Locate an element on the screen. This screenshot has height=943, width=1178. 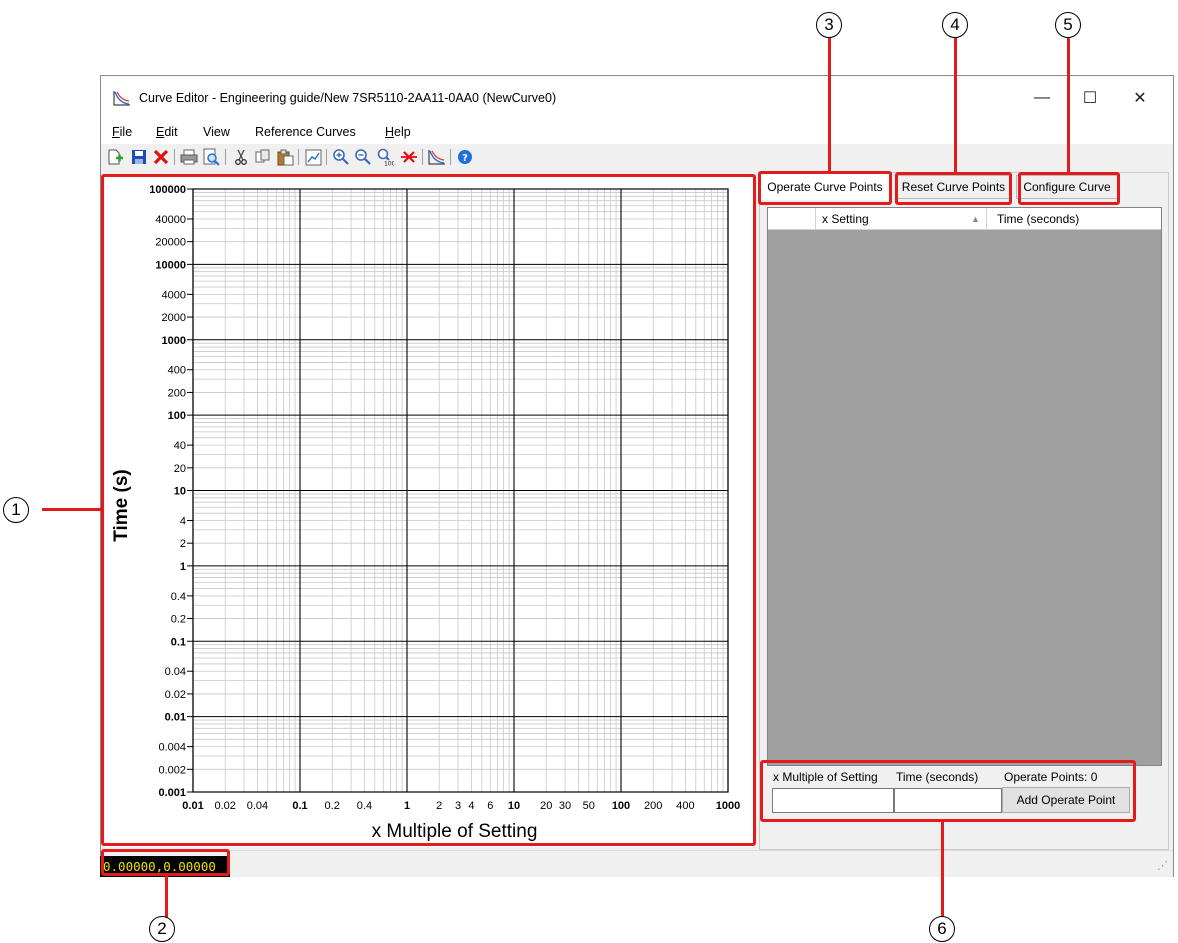
menu-view: View is located at coordinates (216, 132).